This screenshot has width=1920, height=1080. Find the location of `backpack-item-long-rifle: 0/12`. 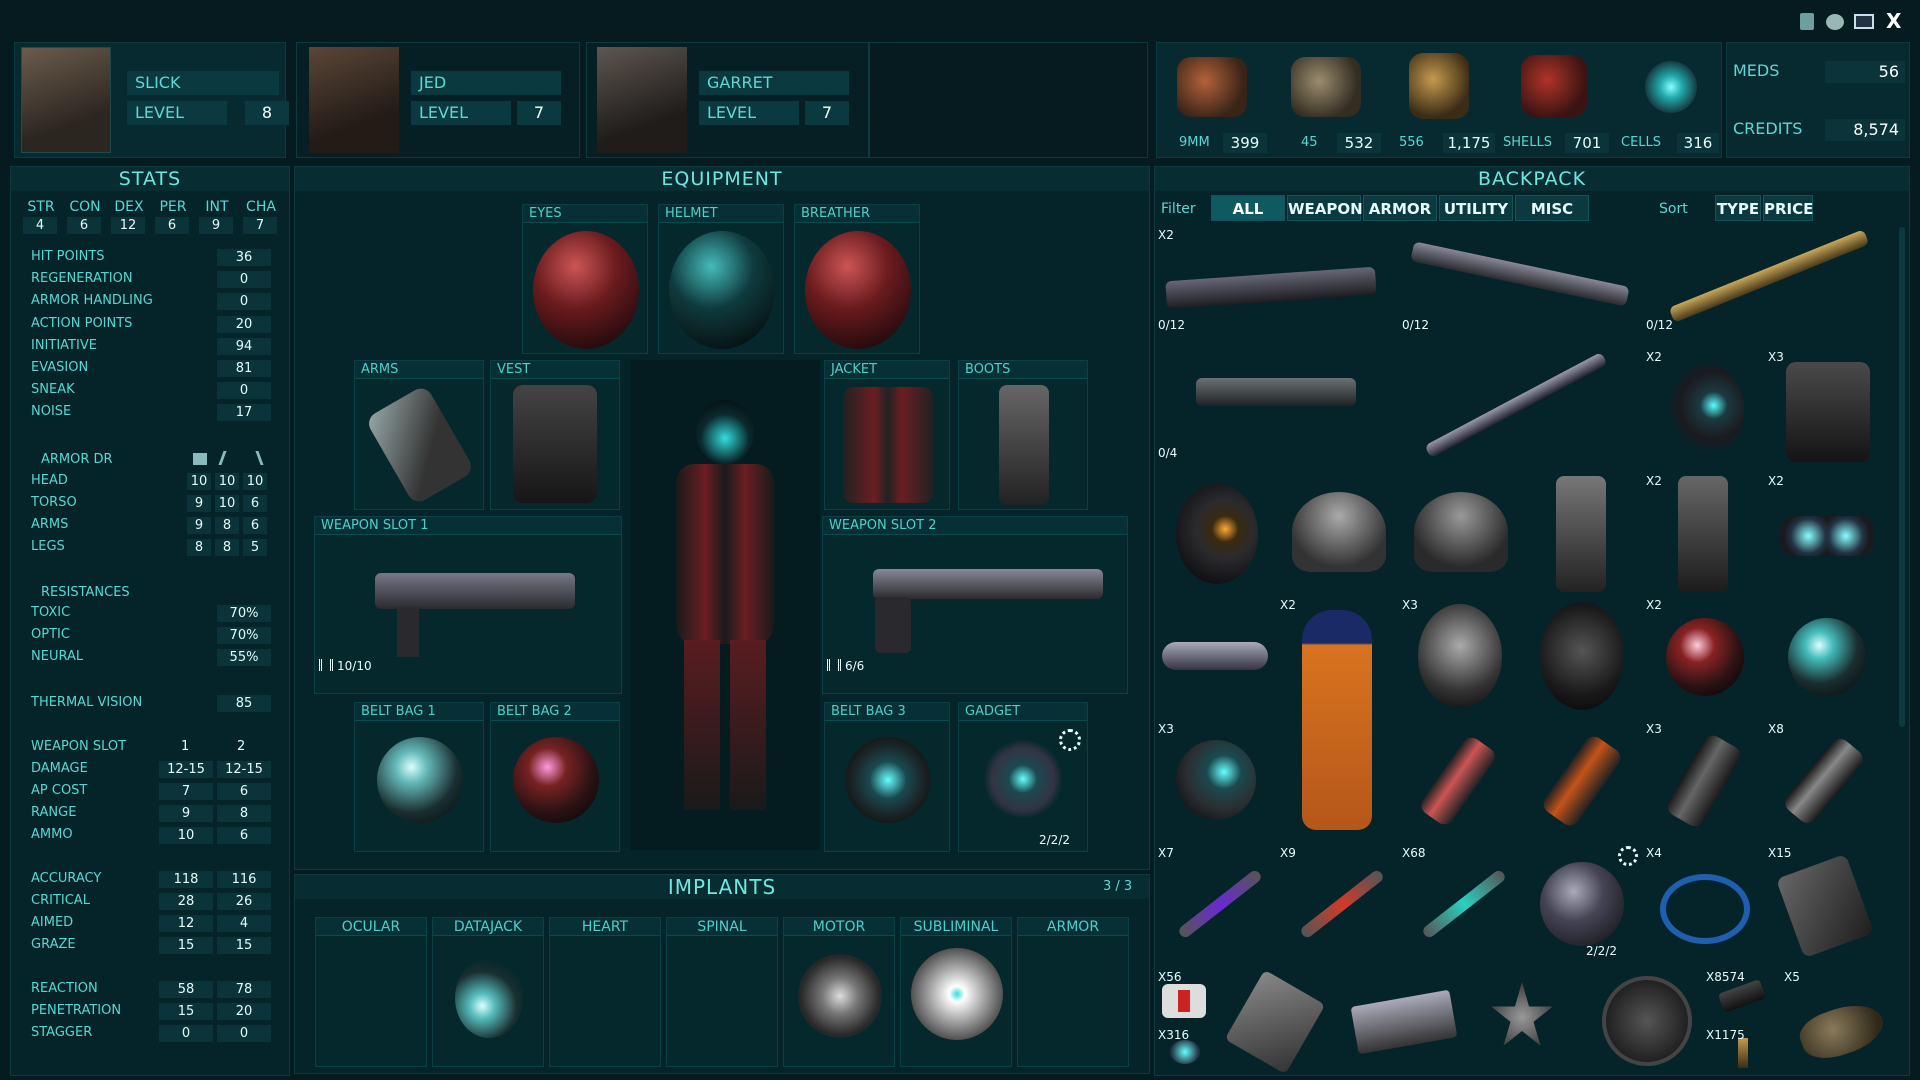

backpack-item-long-rifle: 0/12 is located at coordinates (1762, 284).